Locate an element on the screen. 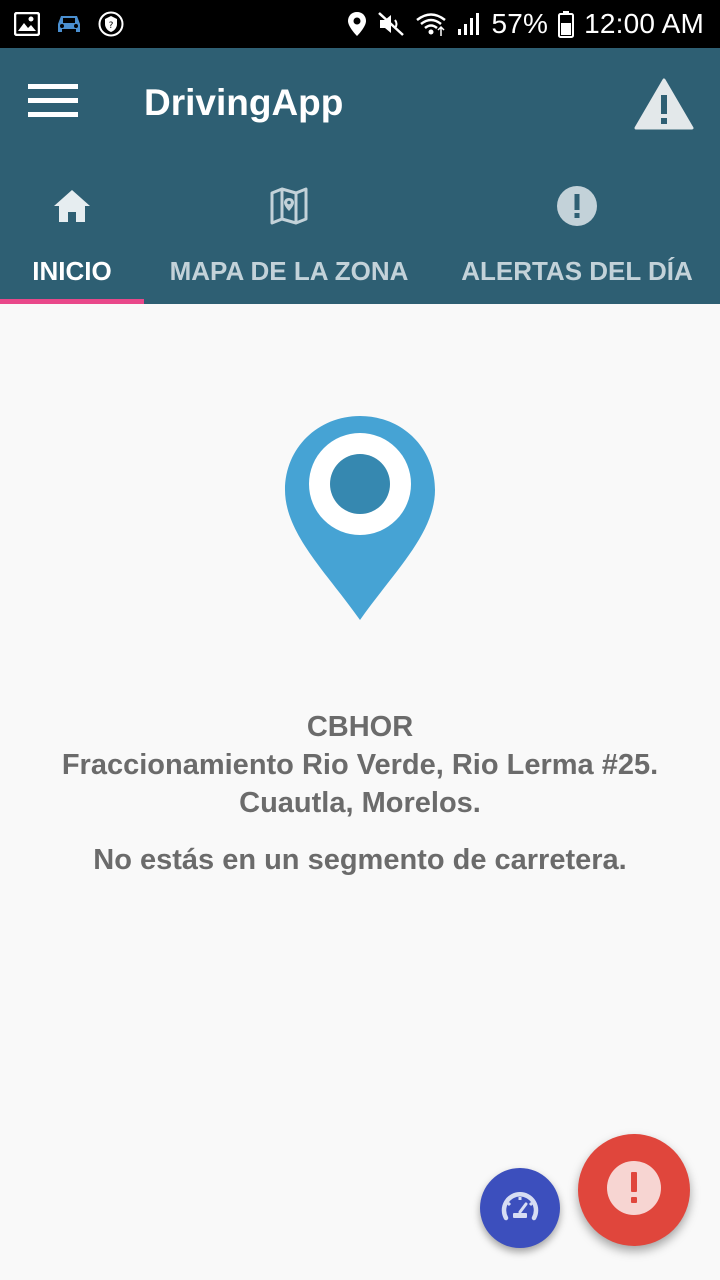 The width and height of the screenshot is (720, 1280). status-bar-left: ? is located at coordinates (76, 24).